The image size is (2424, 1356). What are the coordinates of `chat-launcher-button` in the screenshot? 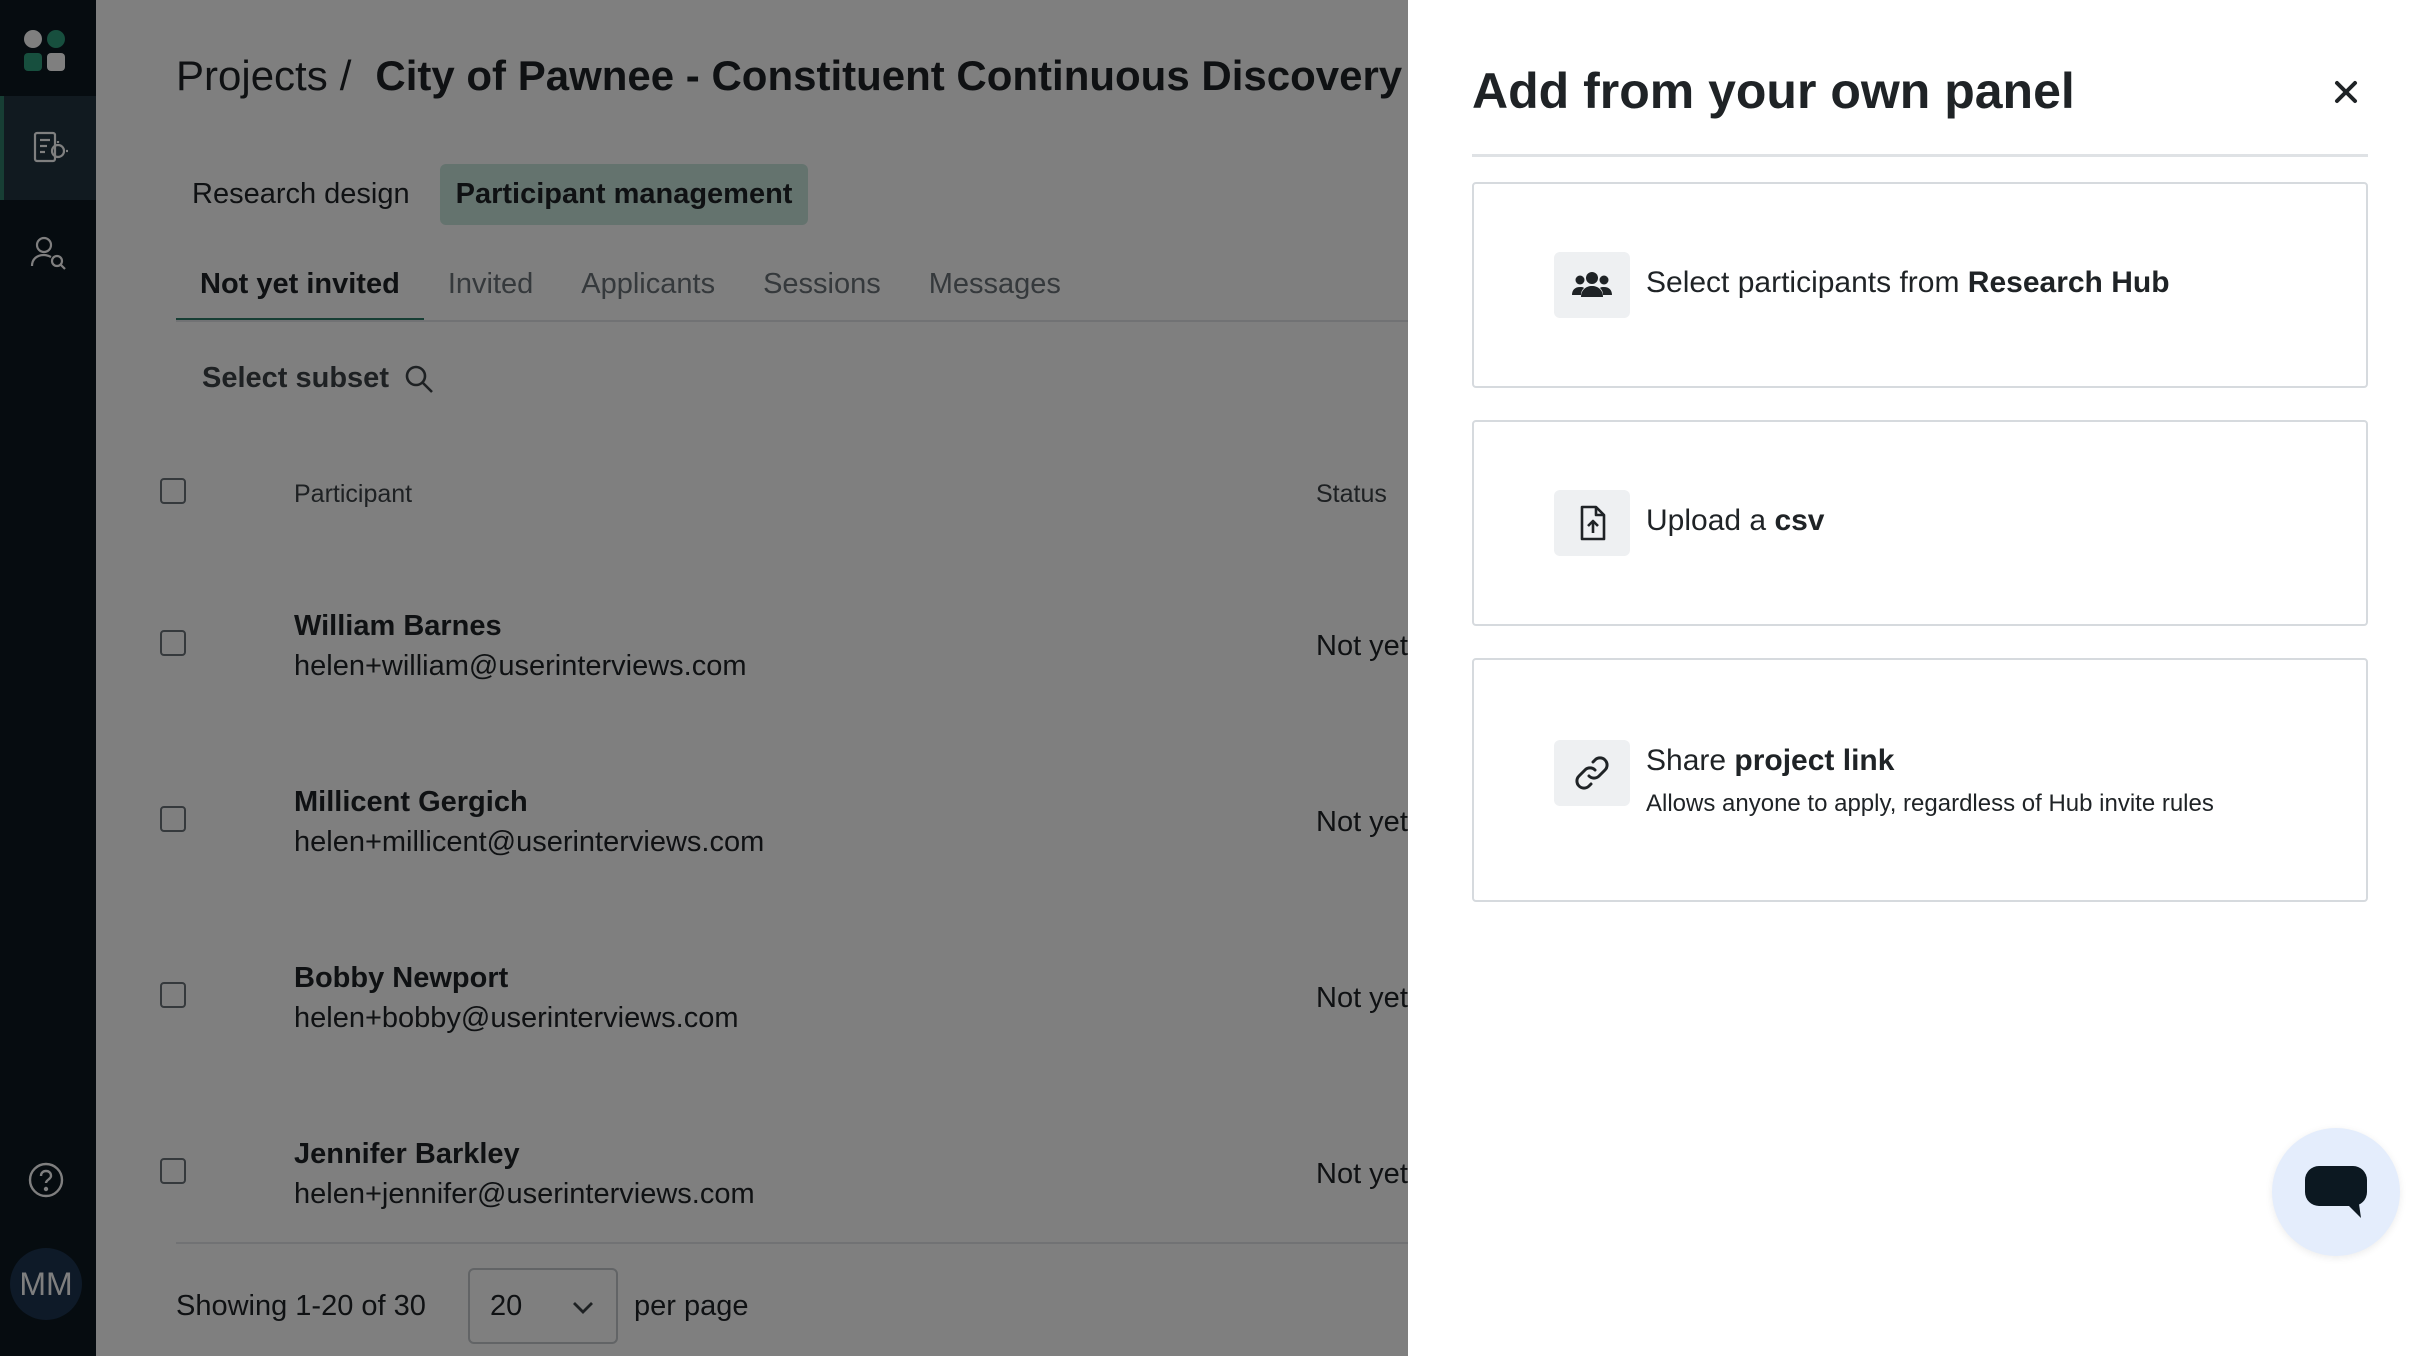 It's located at (2336, 1192).